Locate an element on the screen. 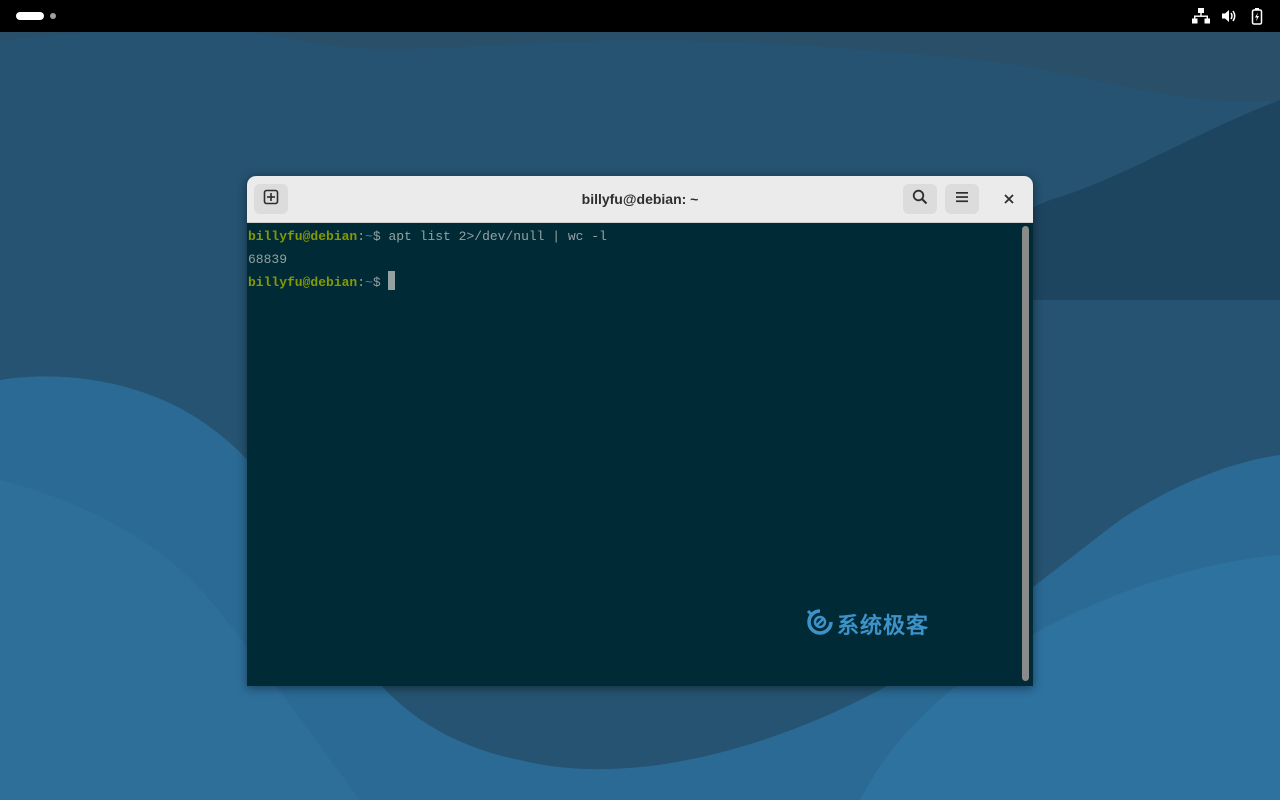 This screenshot has width=1280, height=800. menu-icon is located at coordinates (962, 199).